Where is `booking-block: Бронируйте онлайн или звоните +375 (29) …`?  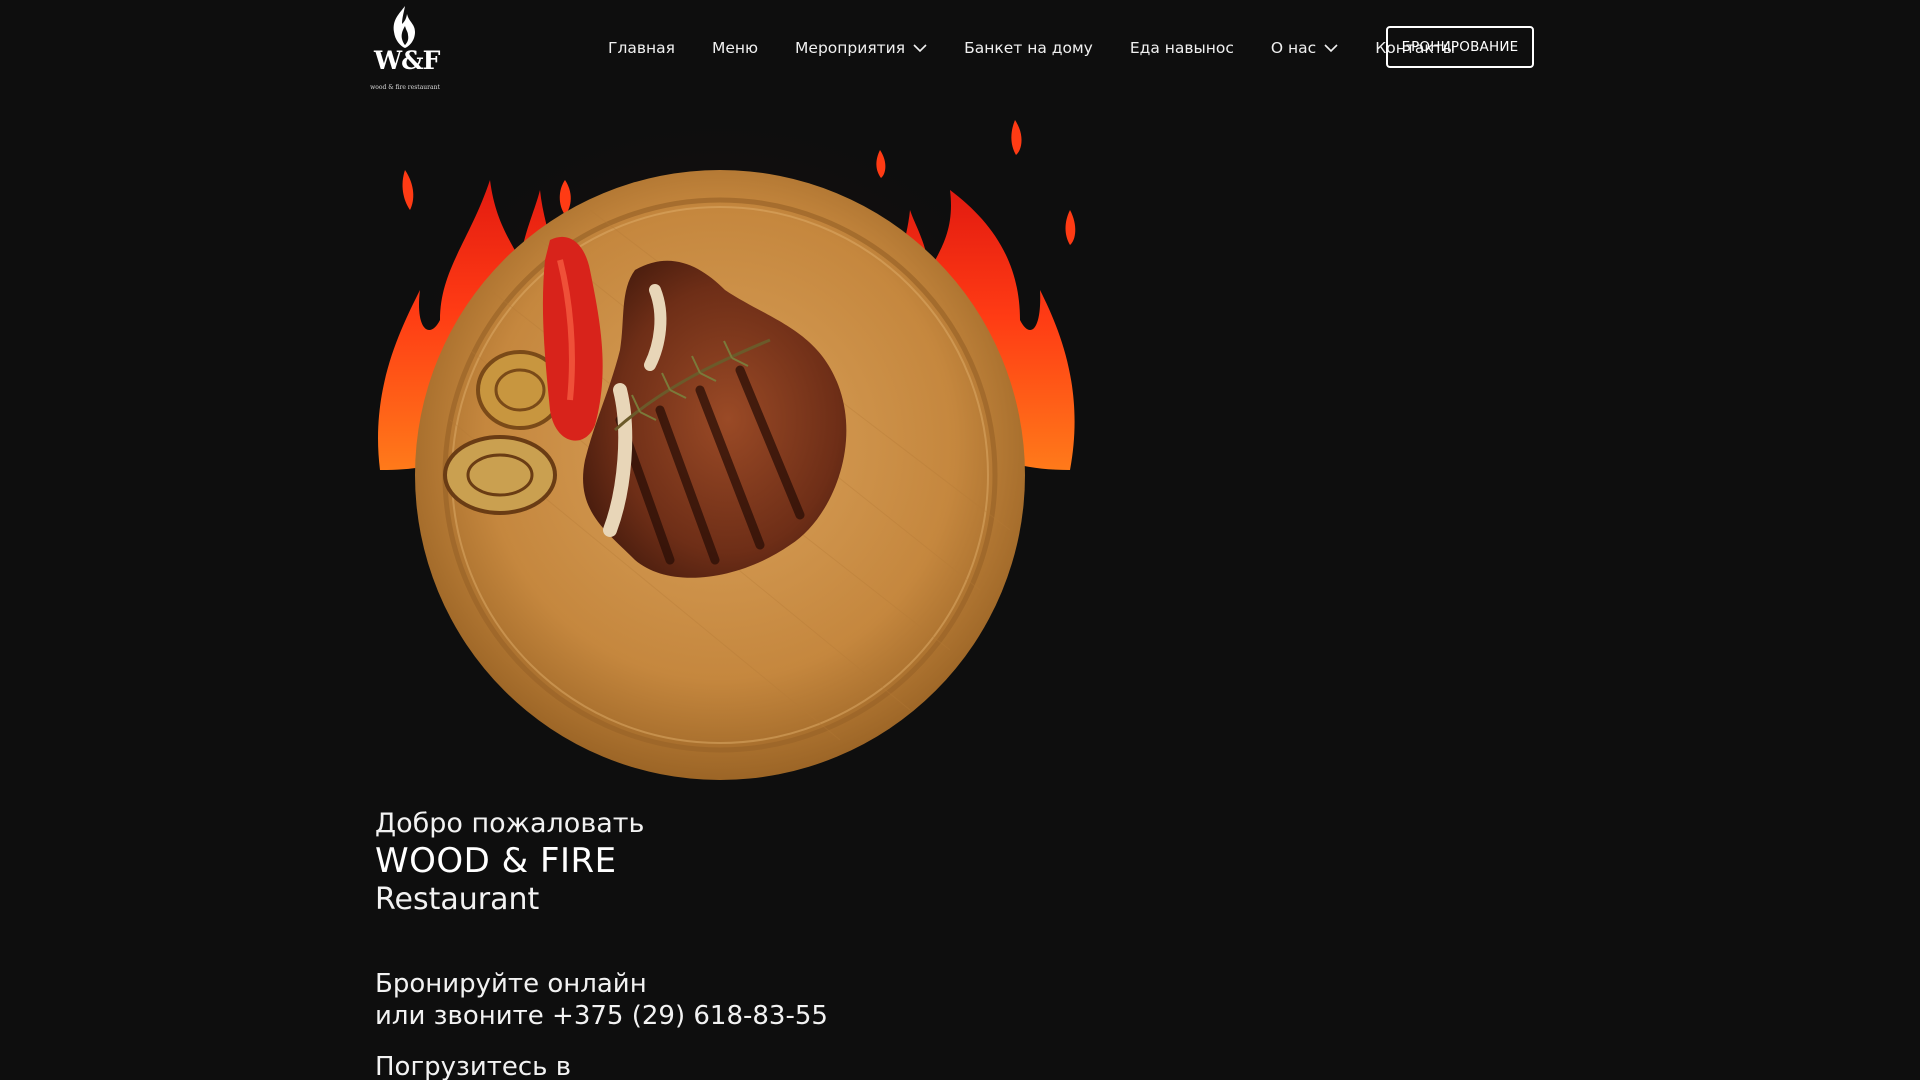 booking-block: Бронируйте онлайн или звоните +375 (29) … is located at coordinates (601, 1000).